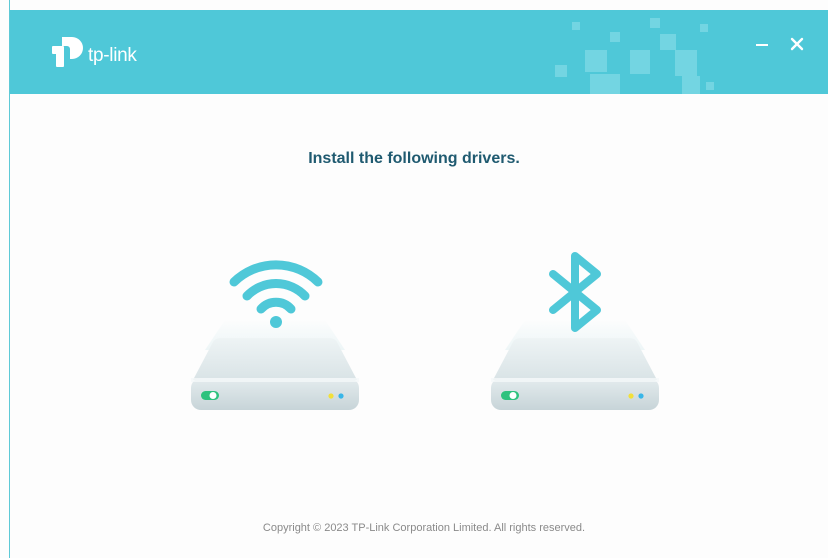 Image resolution: width=828 pixels, height=558 pixels. I want to click on close-icon, so click(797, 46).